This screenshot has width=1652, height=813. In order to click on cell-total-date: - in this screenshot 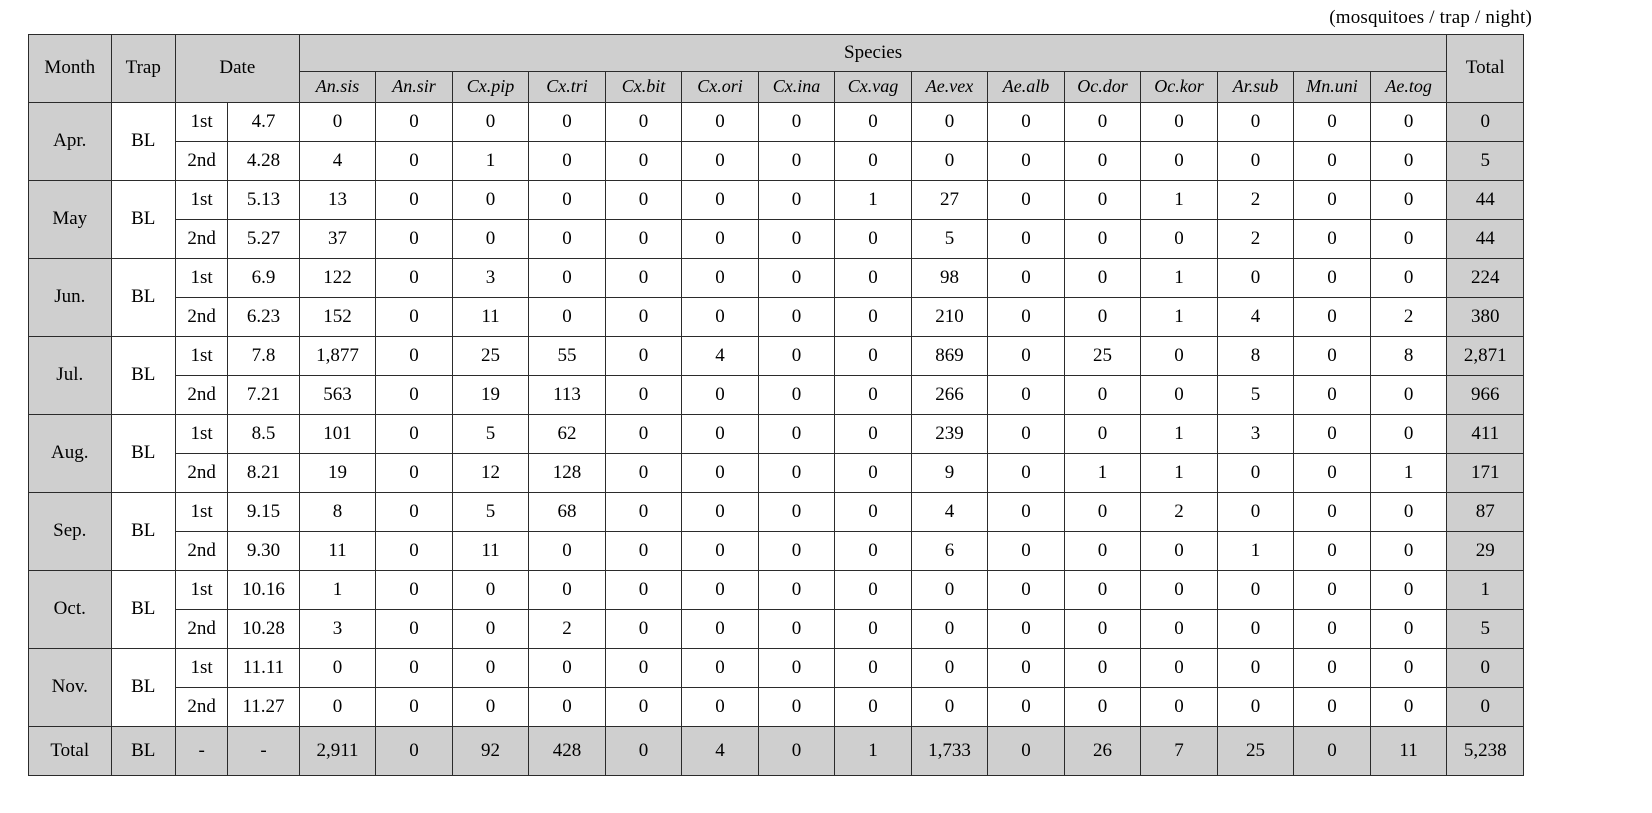, I will do `click(263, 751)`.